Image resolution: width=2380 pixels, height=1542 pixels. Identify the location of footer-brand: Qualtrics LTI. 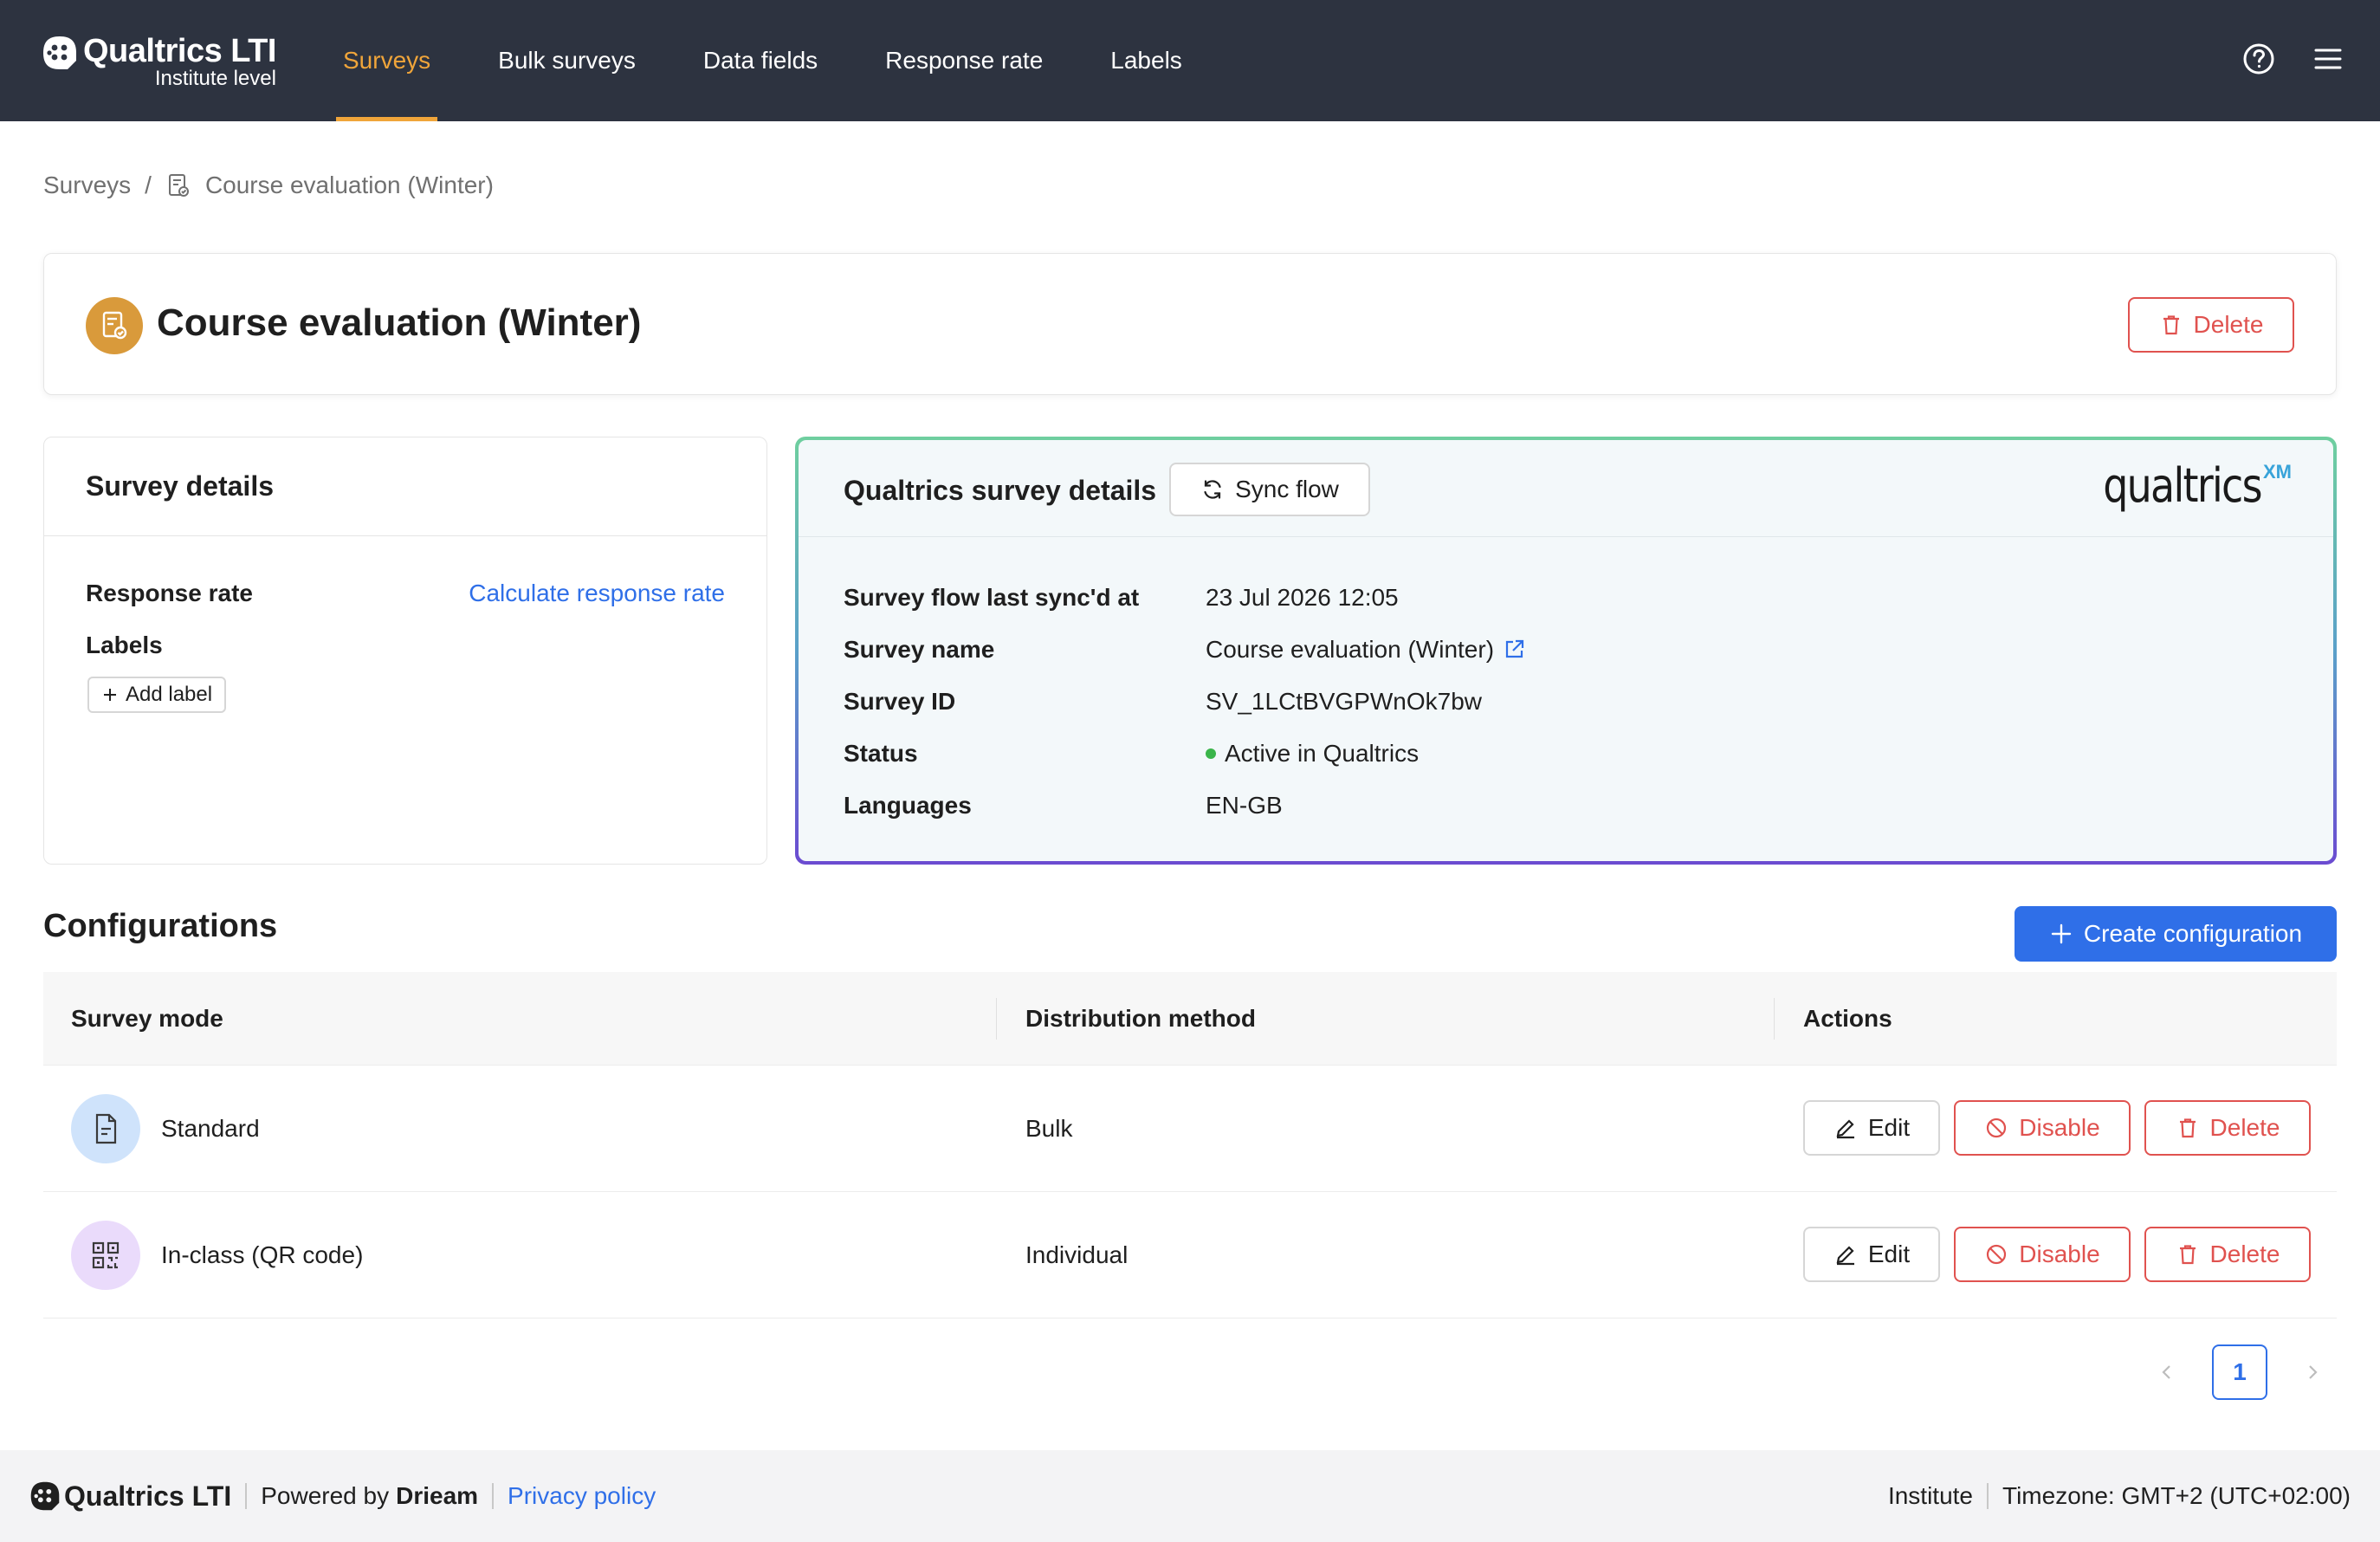
(148, 1496).